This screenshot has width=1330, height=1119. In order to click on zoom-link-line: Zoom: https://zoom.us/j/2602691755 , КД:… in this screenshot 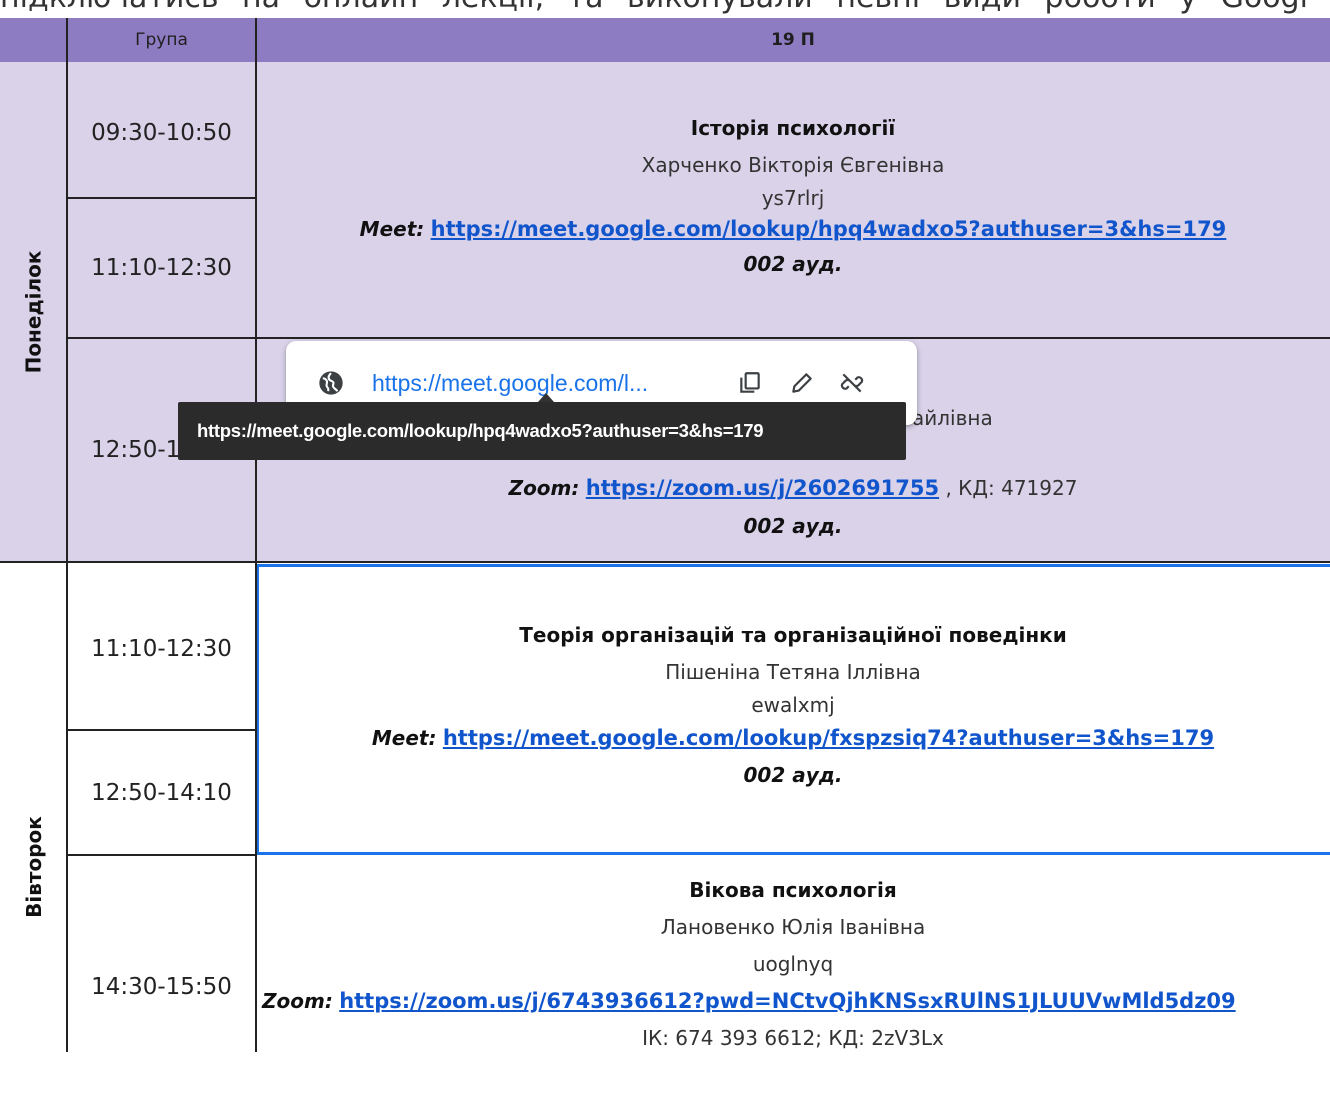, I will do `click(793, 488)`.